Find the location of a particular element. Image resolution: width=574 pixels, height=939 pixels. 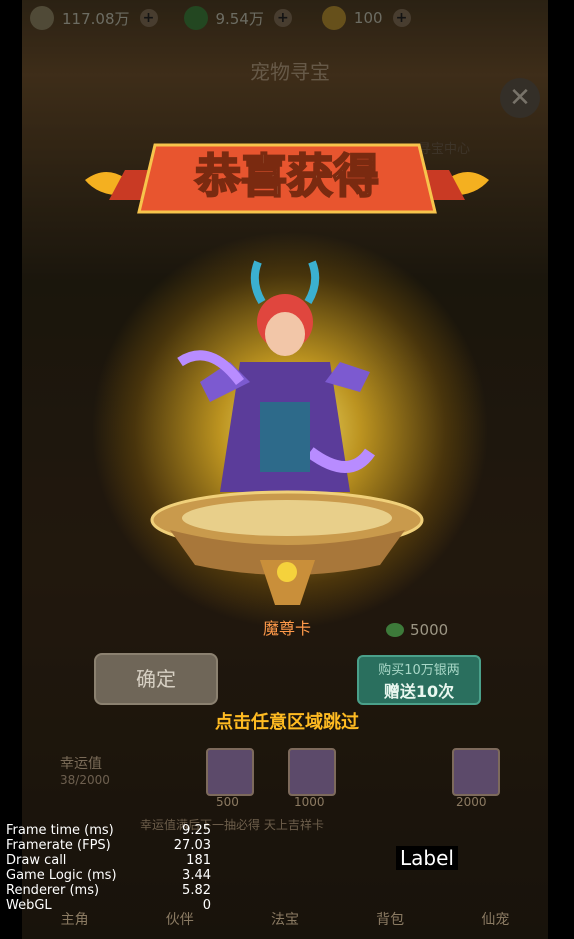

debug-row: Draw call 181 is located at coordinates (108, 860).